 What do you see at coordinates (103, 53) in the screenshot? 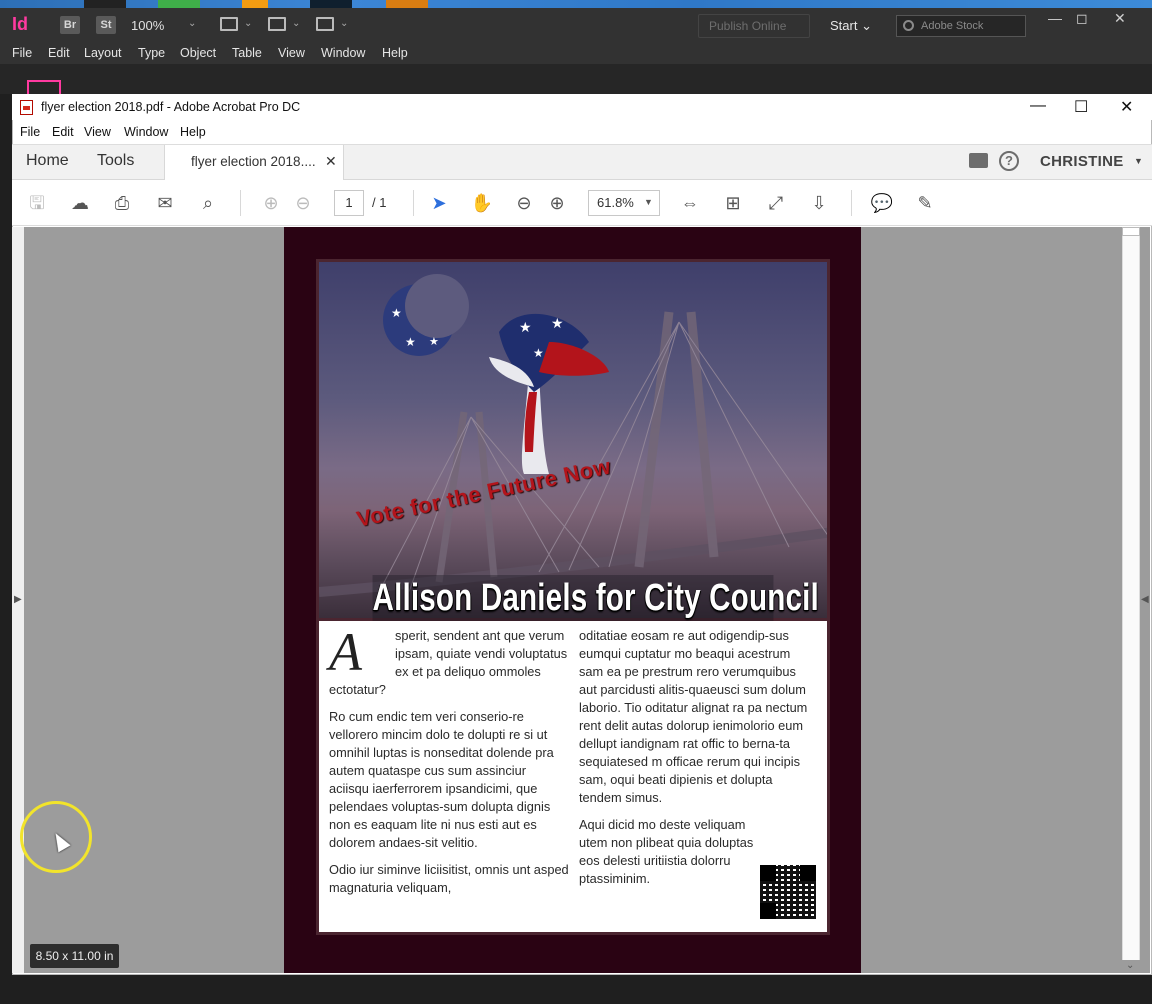
I see `menu-layout: Layout` at bounding box center [103, 53].